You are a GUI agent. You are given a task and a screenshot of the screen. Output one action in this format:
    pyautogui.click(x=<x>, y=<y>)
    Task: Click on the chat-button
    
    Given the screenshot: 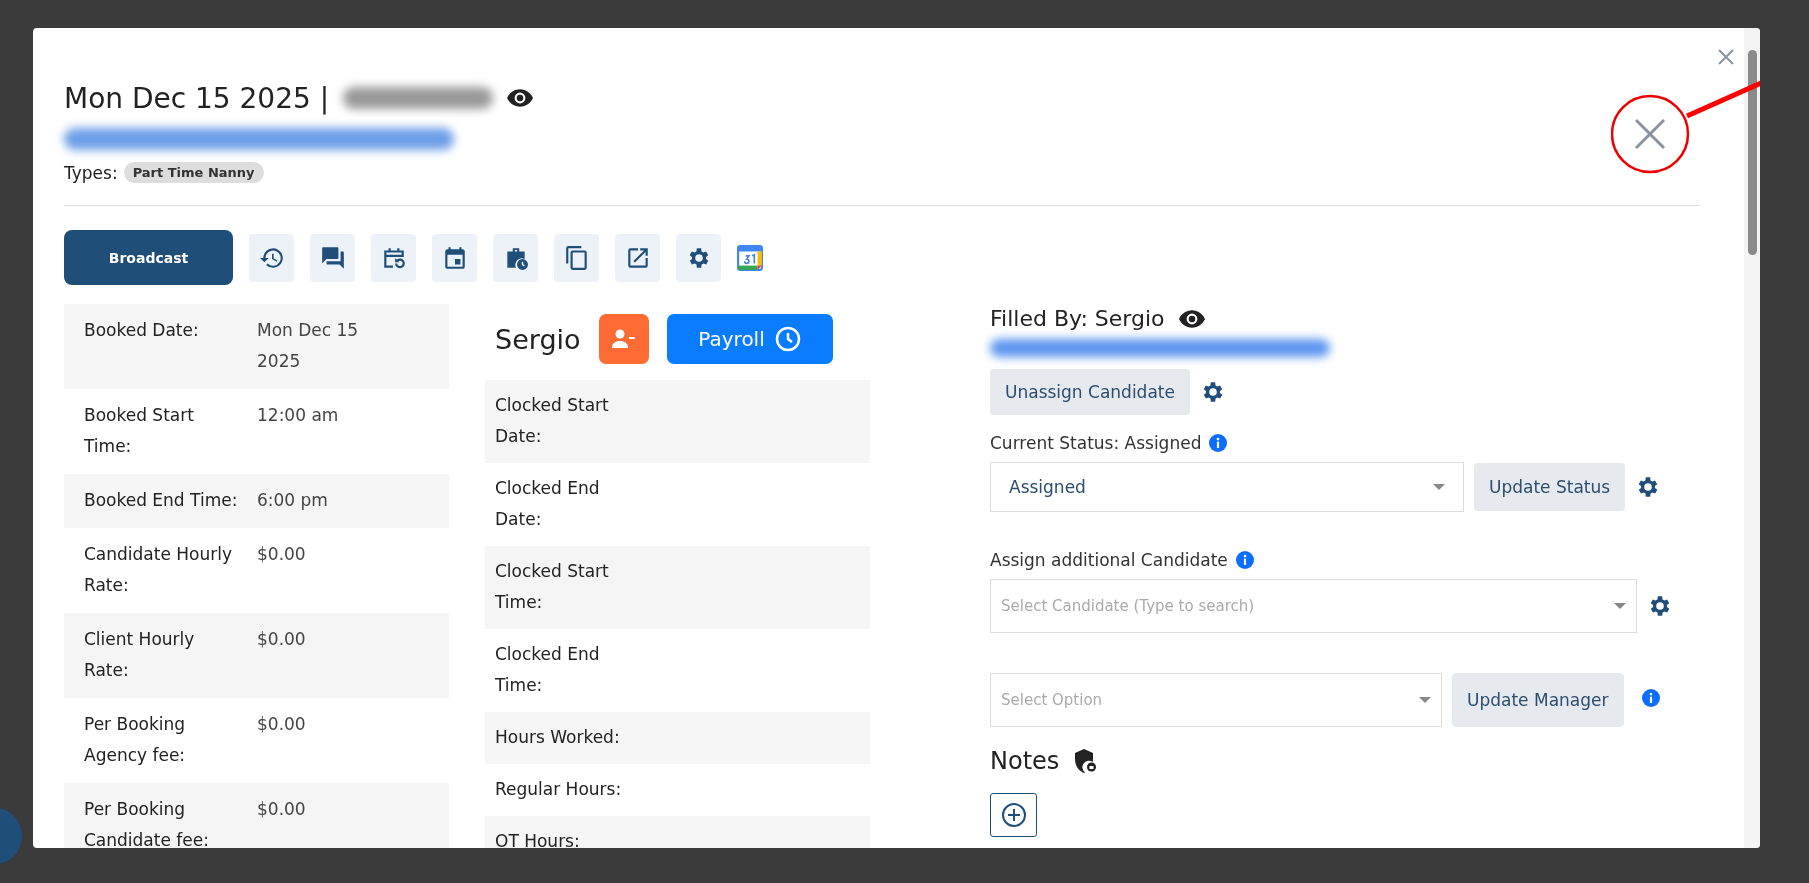 What is the action you would take?
    pyautogui.click(x=332, y=257)
    